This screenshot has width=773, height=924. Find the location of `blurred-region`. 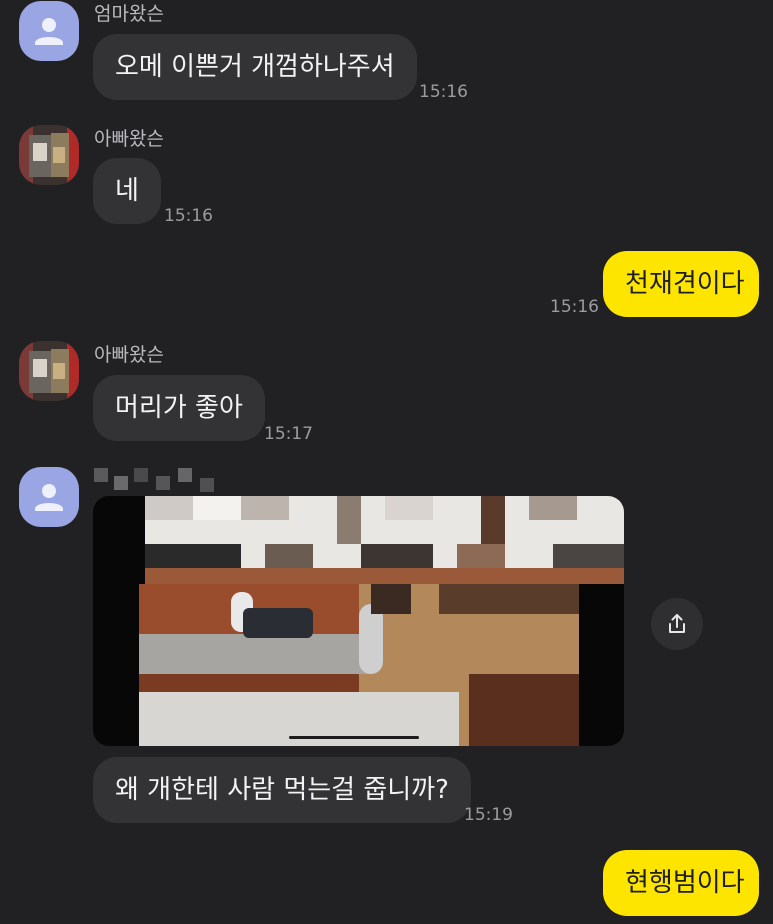

blurred-region is located at coordinates (384, 540).